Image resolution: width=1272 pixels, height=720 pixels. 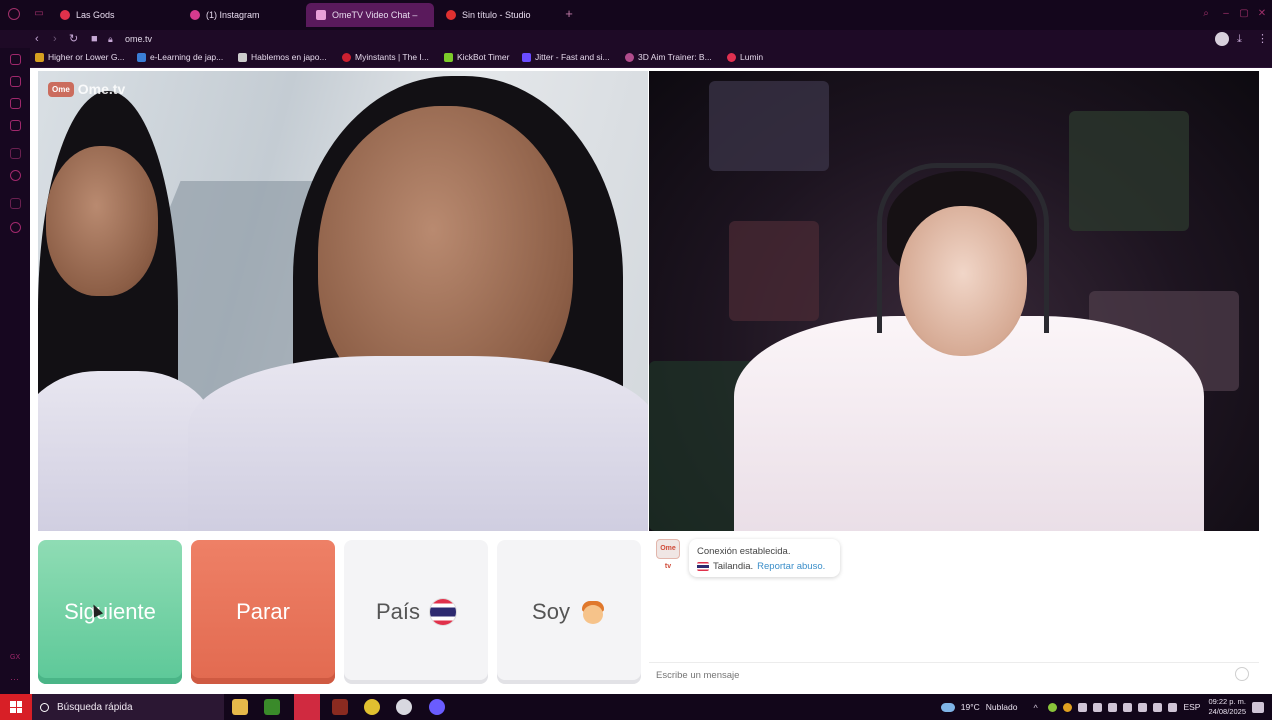 What do you see at coordinates (15, 81) in the screenshot?
I see `sidebar-history-icon` at bounding box center [15, 81].